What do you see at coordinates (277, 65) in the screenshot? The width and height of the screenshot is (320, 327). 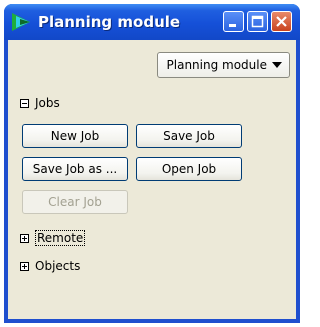 I see `dropdown-arrow-icon` at bounding box center [277, 65].